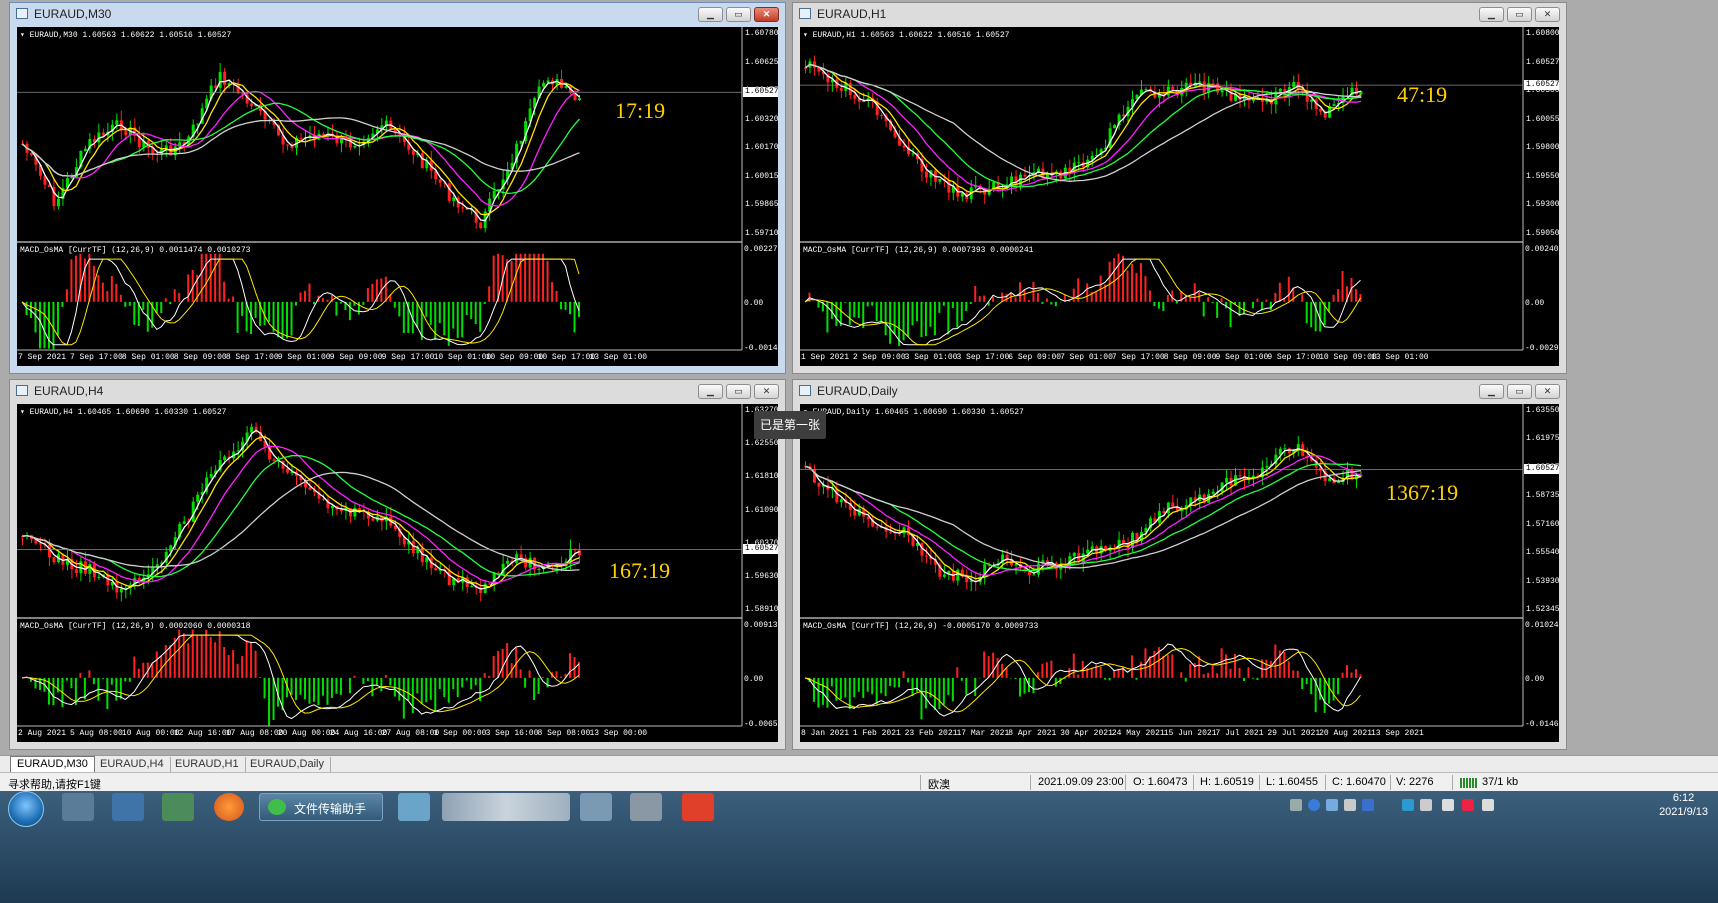 This screenshot has width=1718, height=903. What do you see at coordinates (252, 357) in the screenshot?
I see `time-axis-label: 8 Sep 17:00` at bounding box center [252, 357].